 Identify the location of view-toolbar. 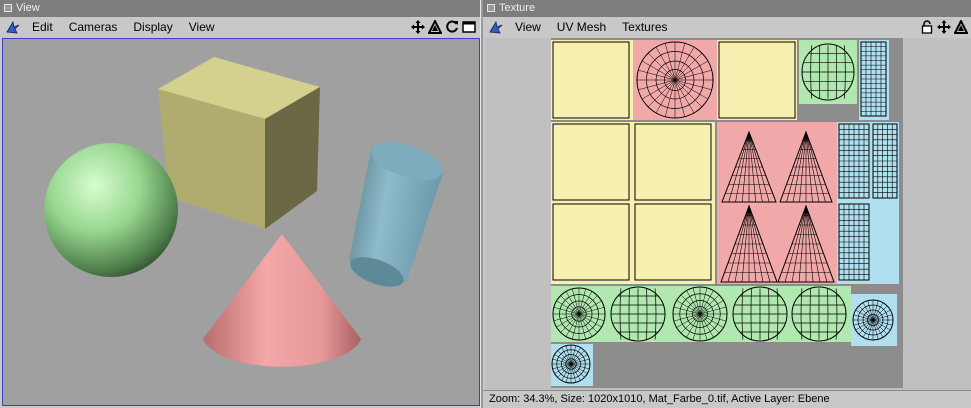
(443, 27).